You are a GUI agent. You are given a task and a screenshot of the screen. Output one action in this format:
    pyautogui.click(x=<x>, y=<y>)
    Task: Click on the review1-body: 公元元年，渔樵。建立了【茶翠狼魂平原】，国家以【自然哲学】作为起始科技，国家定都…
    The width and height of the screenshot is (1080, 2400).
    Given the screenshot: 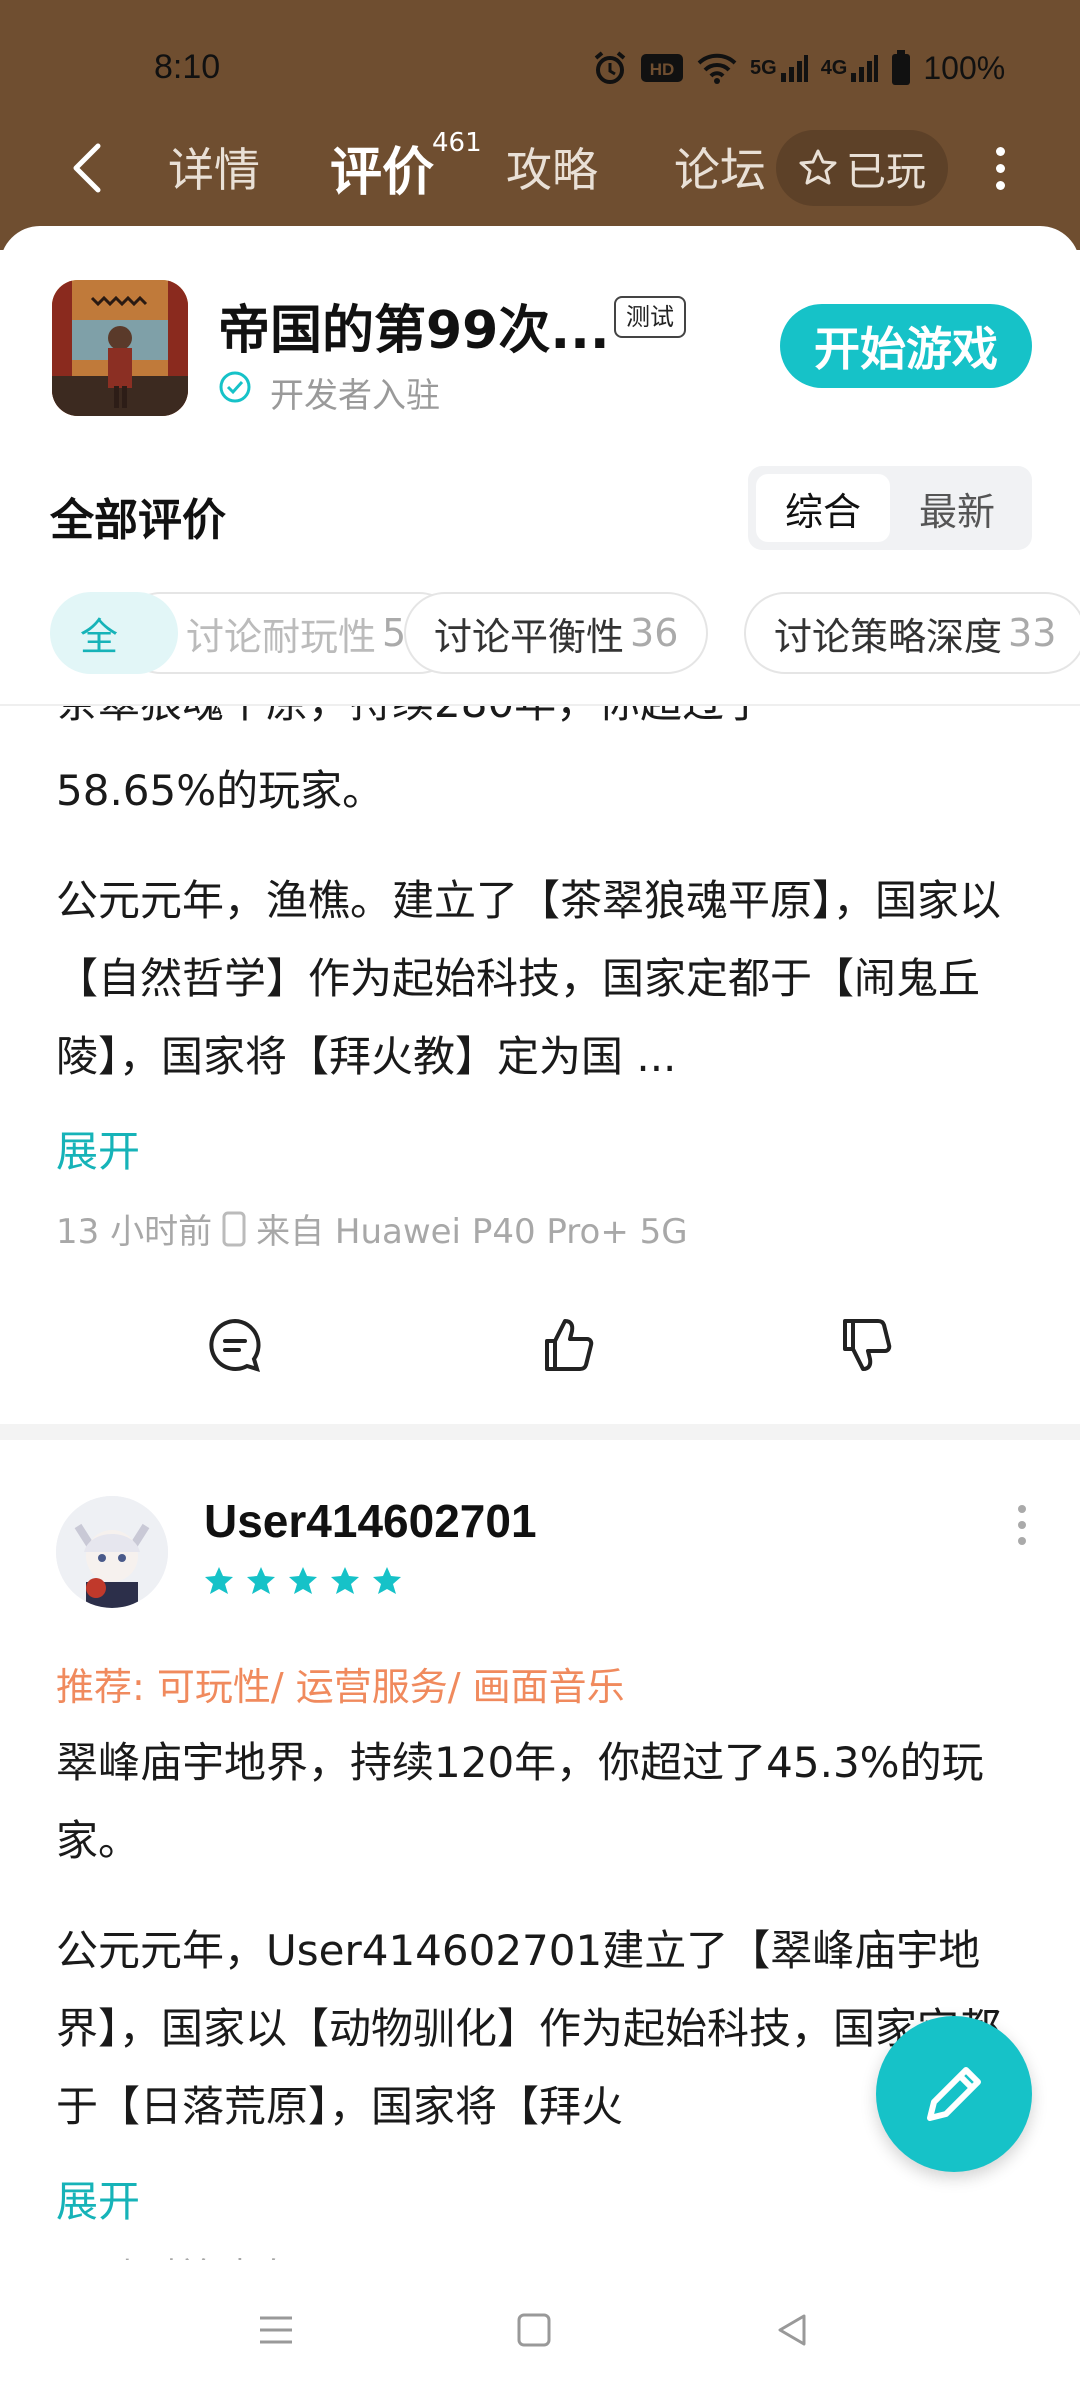 What is the action you would take?
    pyautogui.click(x=529, y=978)
    